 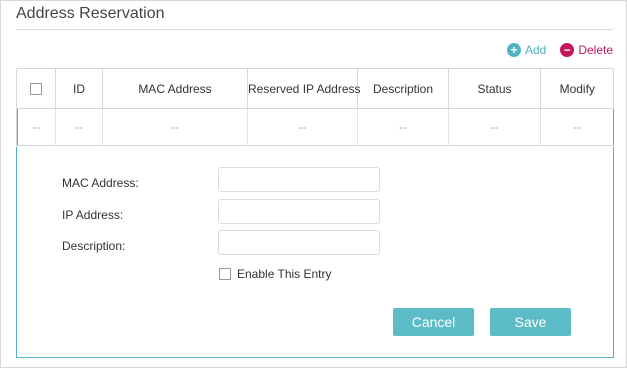 I want to click on title-divider, so click(x=314, y=29).